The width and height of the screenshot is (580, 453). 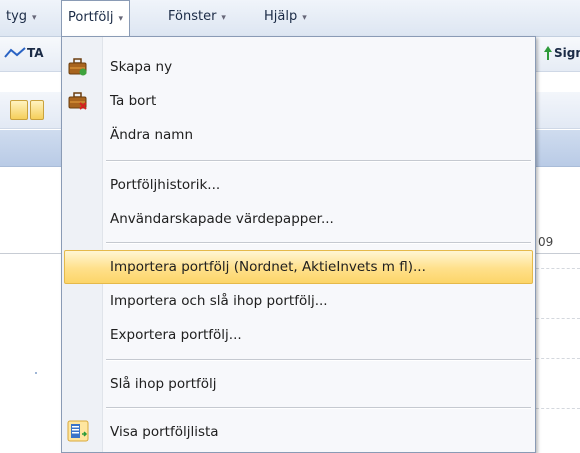 What do you see at coordinates (78, 431) in the screenshot?
I see `portfolio-list-icon` at bounding box center [78, 431].